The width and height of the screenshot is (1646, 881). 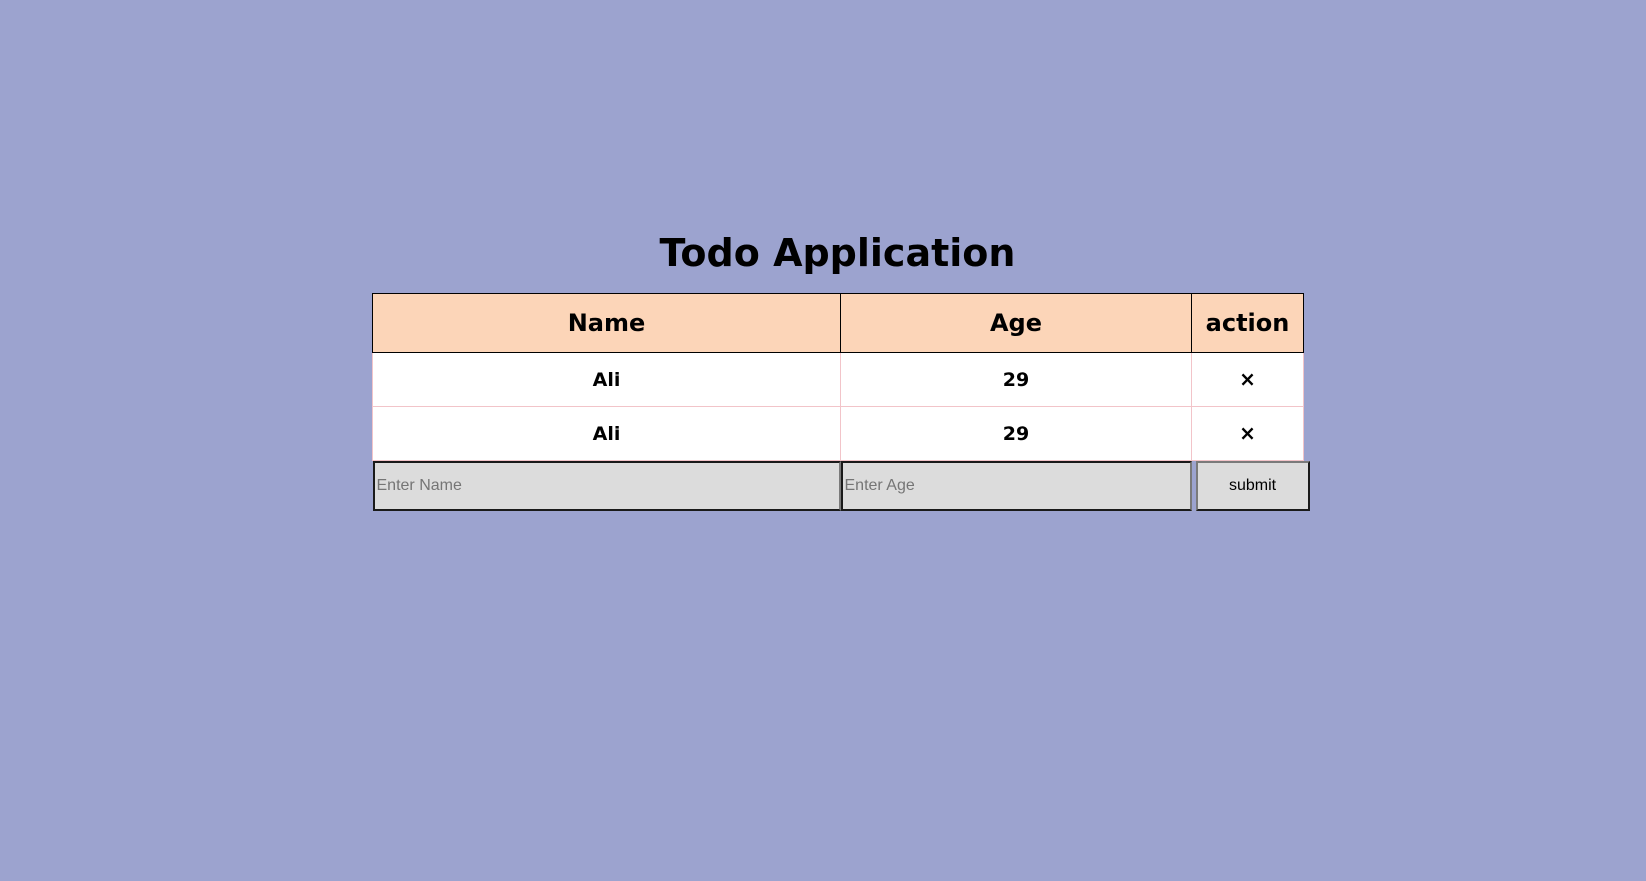 I want to click on column-header-name: Name, so click(x=606, y=323).